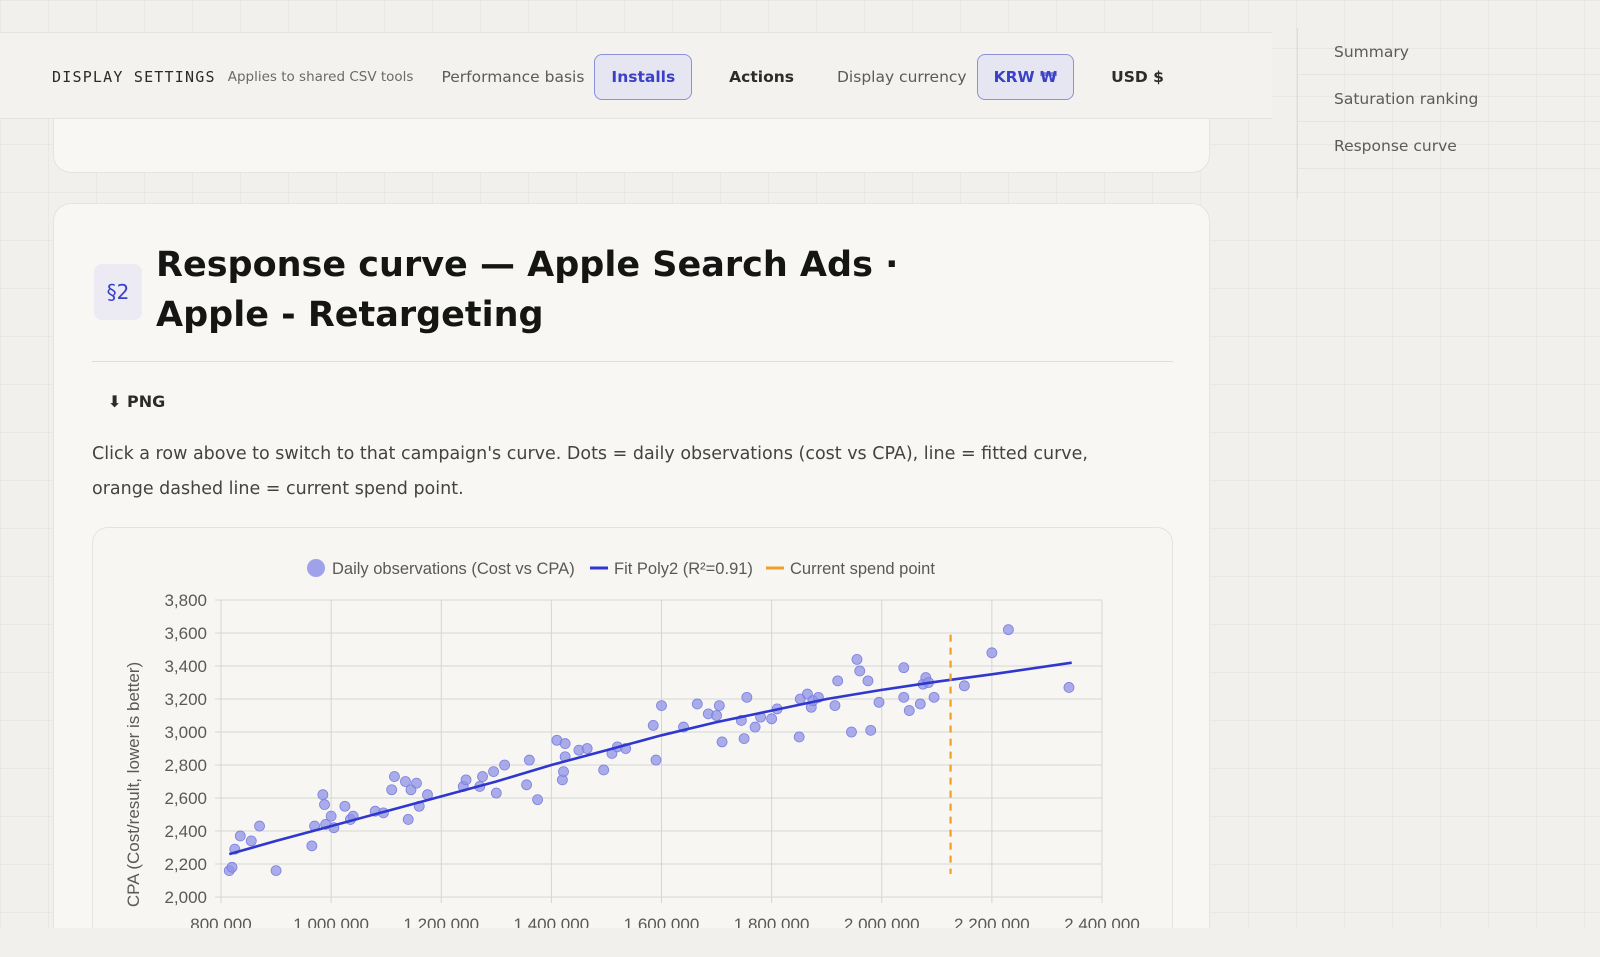 This screenshot has height=957, width=1600. What do you see at coordinates (185, 732) in the screenshot?
I see `y-tick-label: 3,000` at bounding box center [185, 732].